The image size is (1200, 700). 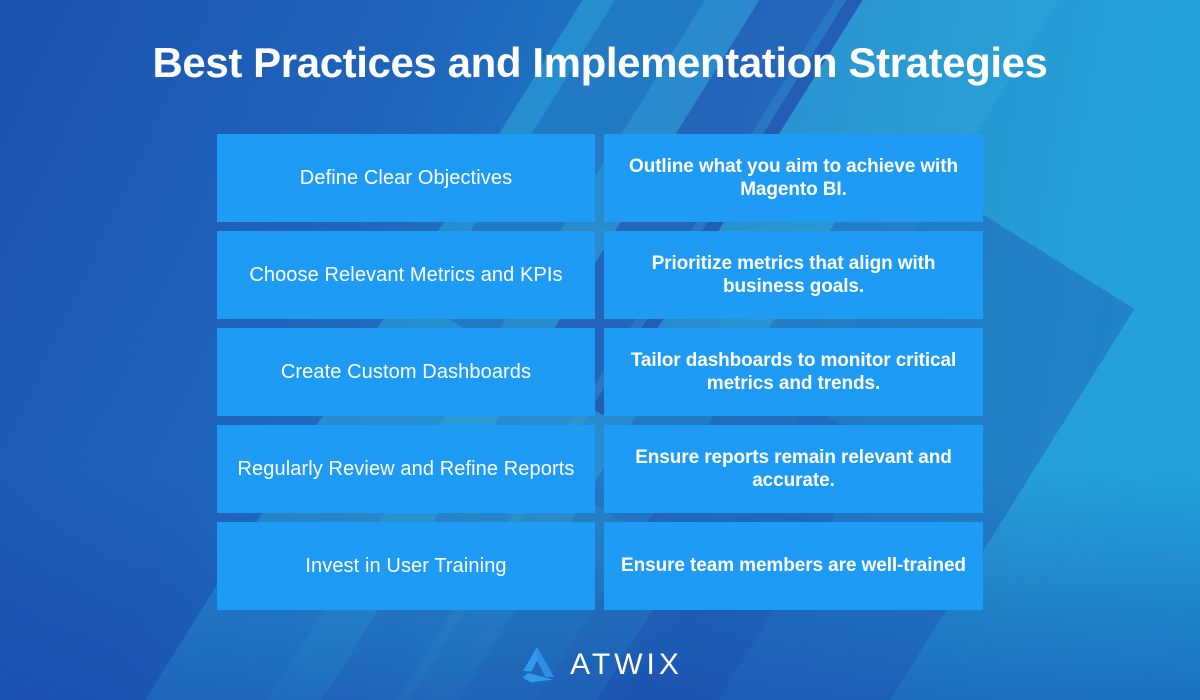 I want to click on practice-cell: Choose Relevant Metrics and KPIs, so click(x=406, y=275).